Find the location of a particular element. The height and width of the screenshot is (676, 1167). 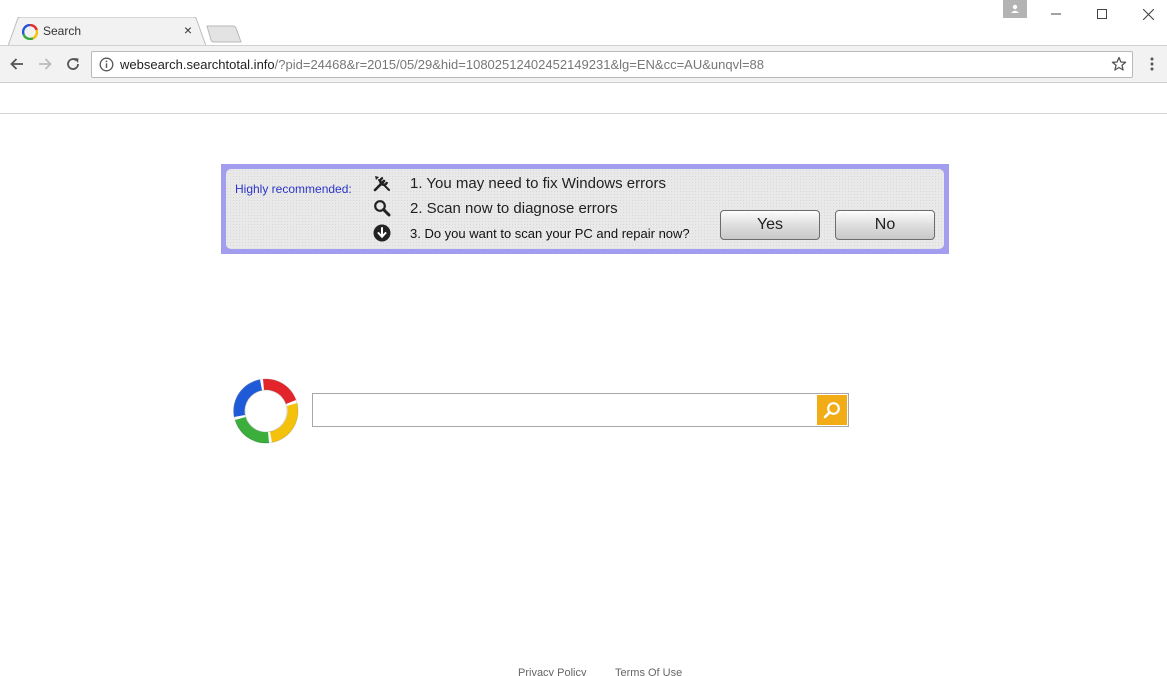

yes-button: Yes is located at coordinates (770, 225).